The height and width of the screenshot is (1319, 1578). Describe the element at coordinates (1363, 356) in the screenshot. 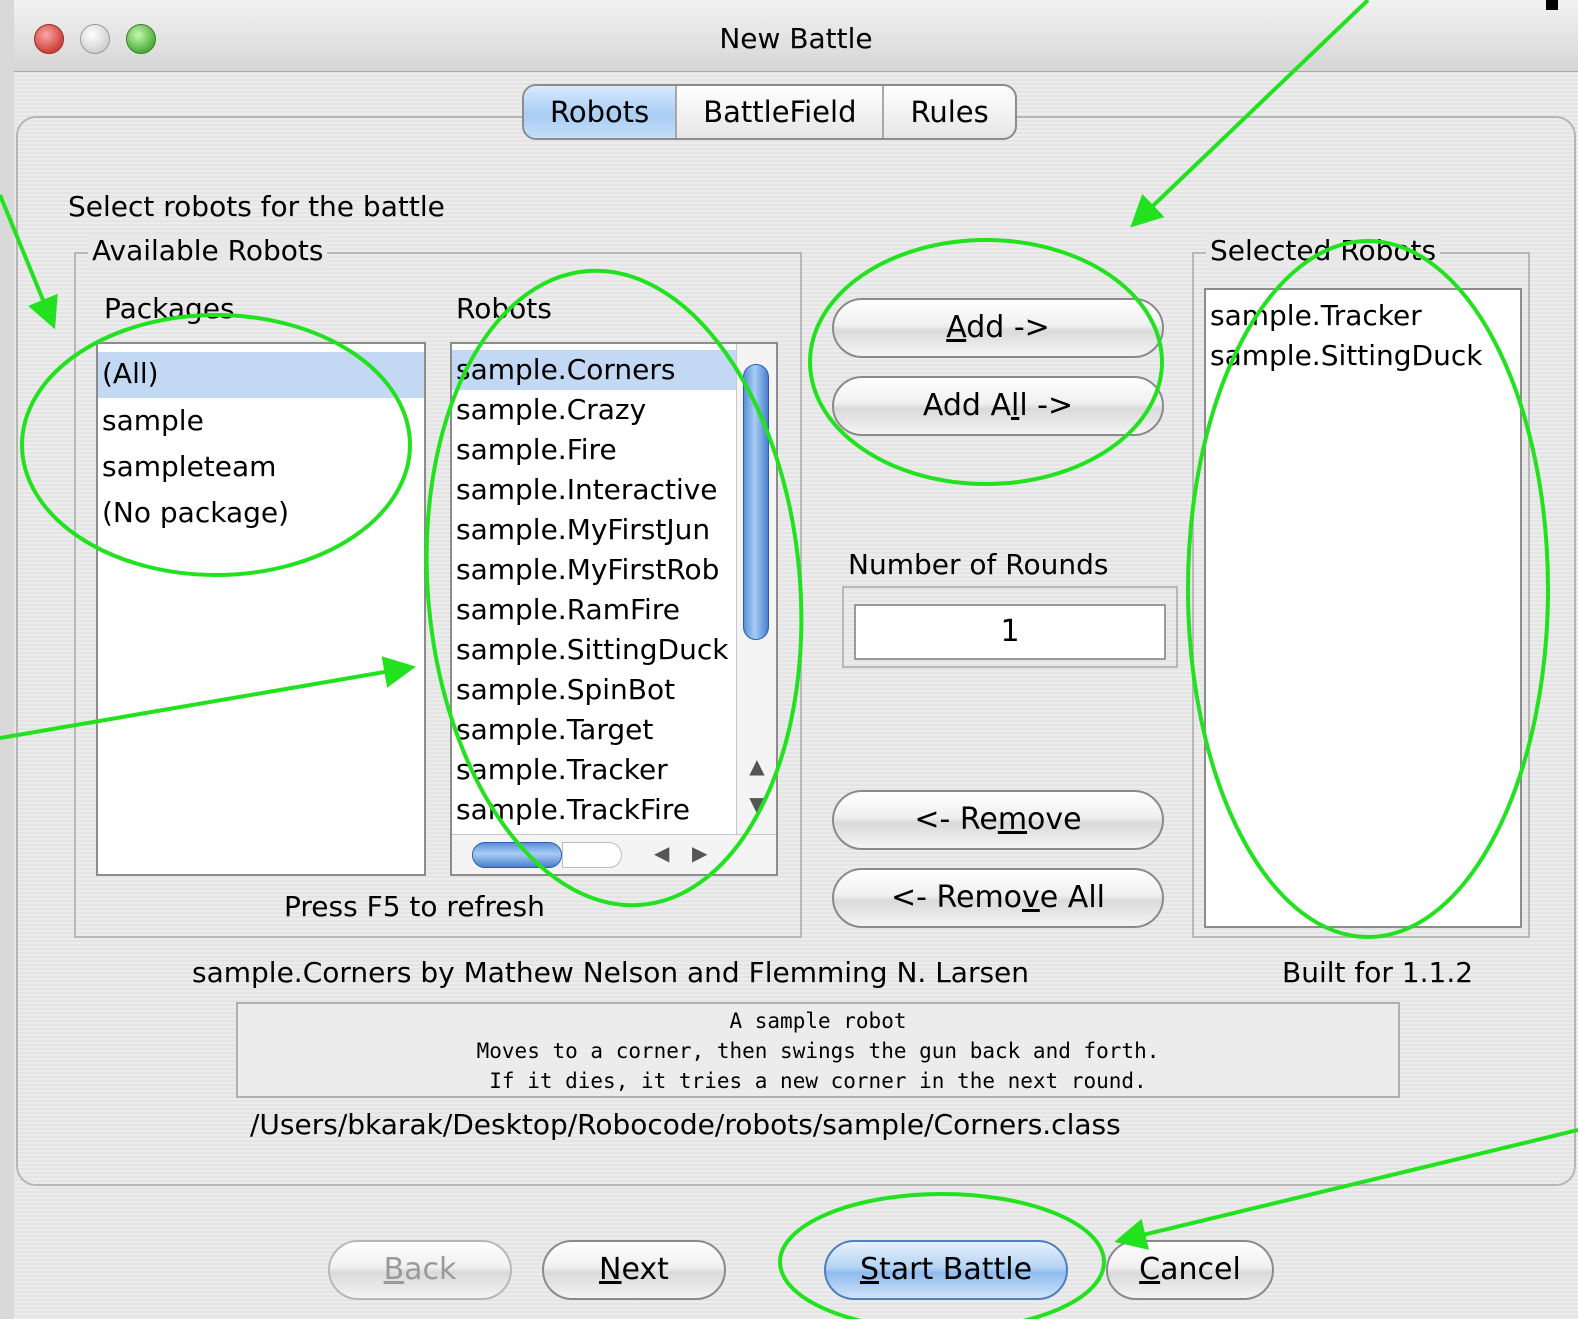

I see `selected-robot-item: sample.SittingDuck` at that location.